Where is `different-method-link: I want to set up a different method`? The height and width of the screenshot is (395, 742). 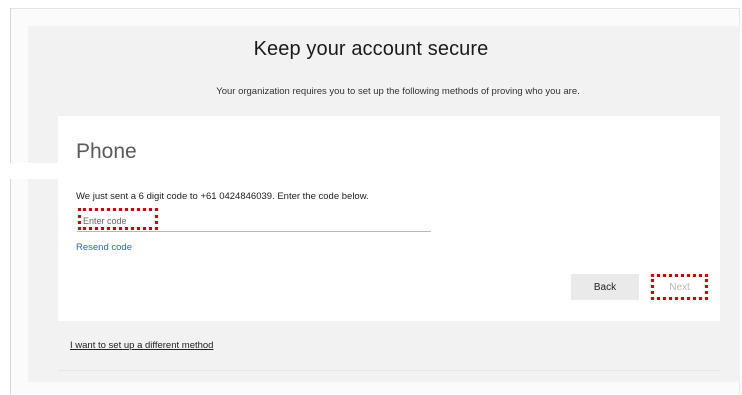
different-method-link: I want to set up a different method is located at coordinates (141, 345).